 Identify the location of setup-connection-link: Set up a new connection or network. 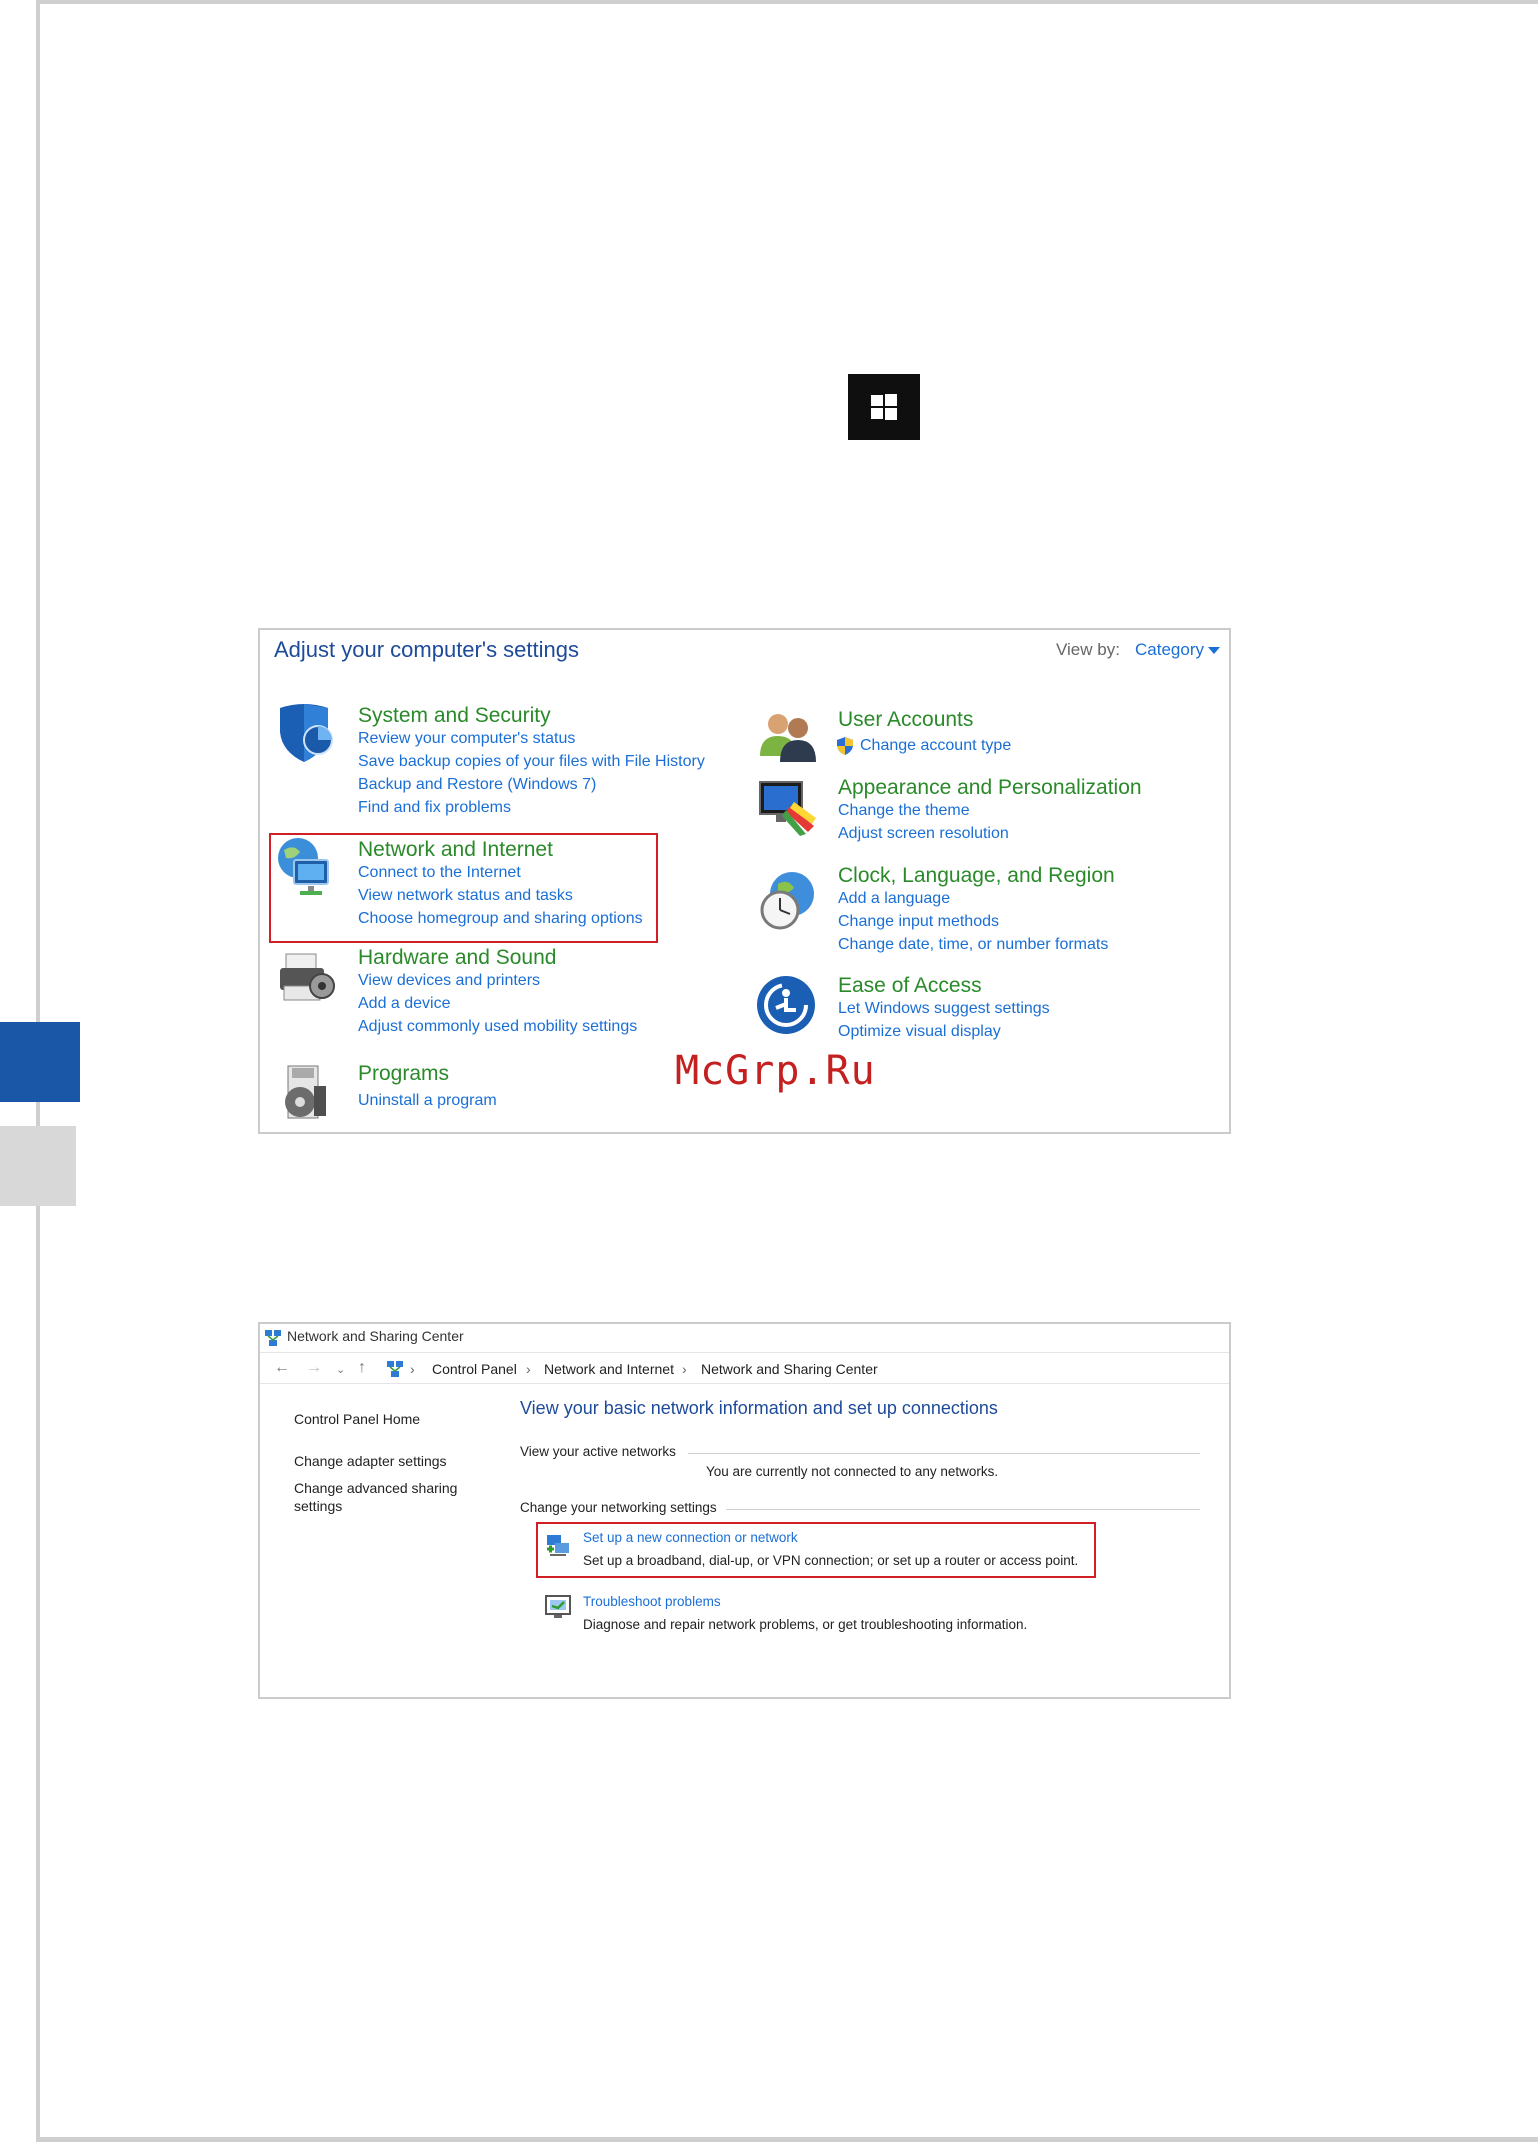
(690, 1537).